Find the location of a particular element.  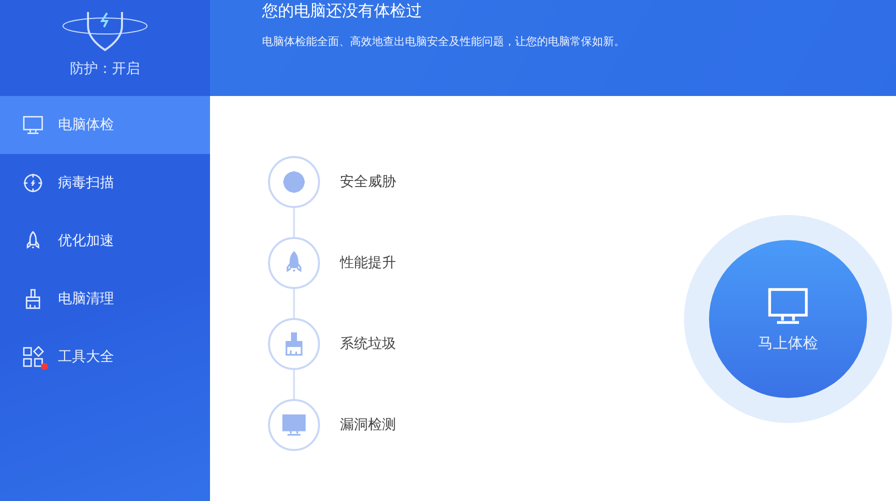

sidebar-item: 电脑体检 is located at coordinates (105, 125).